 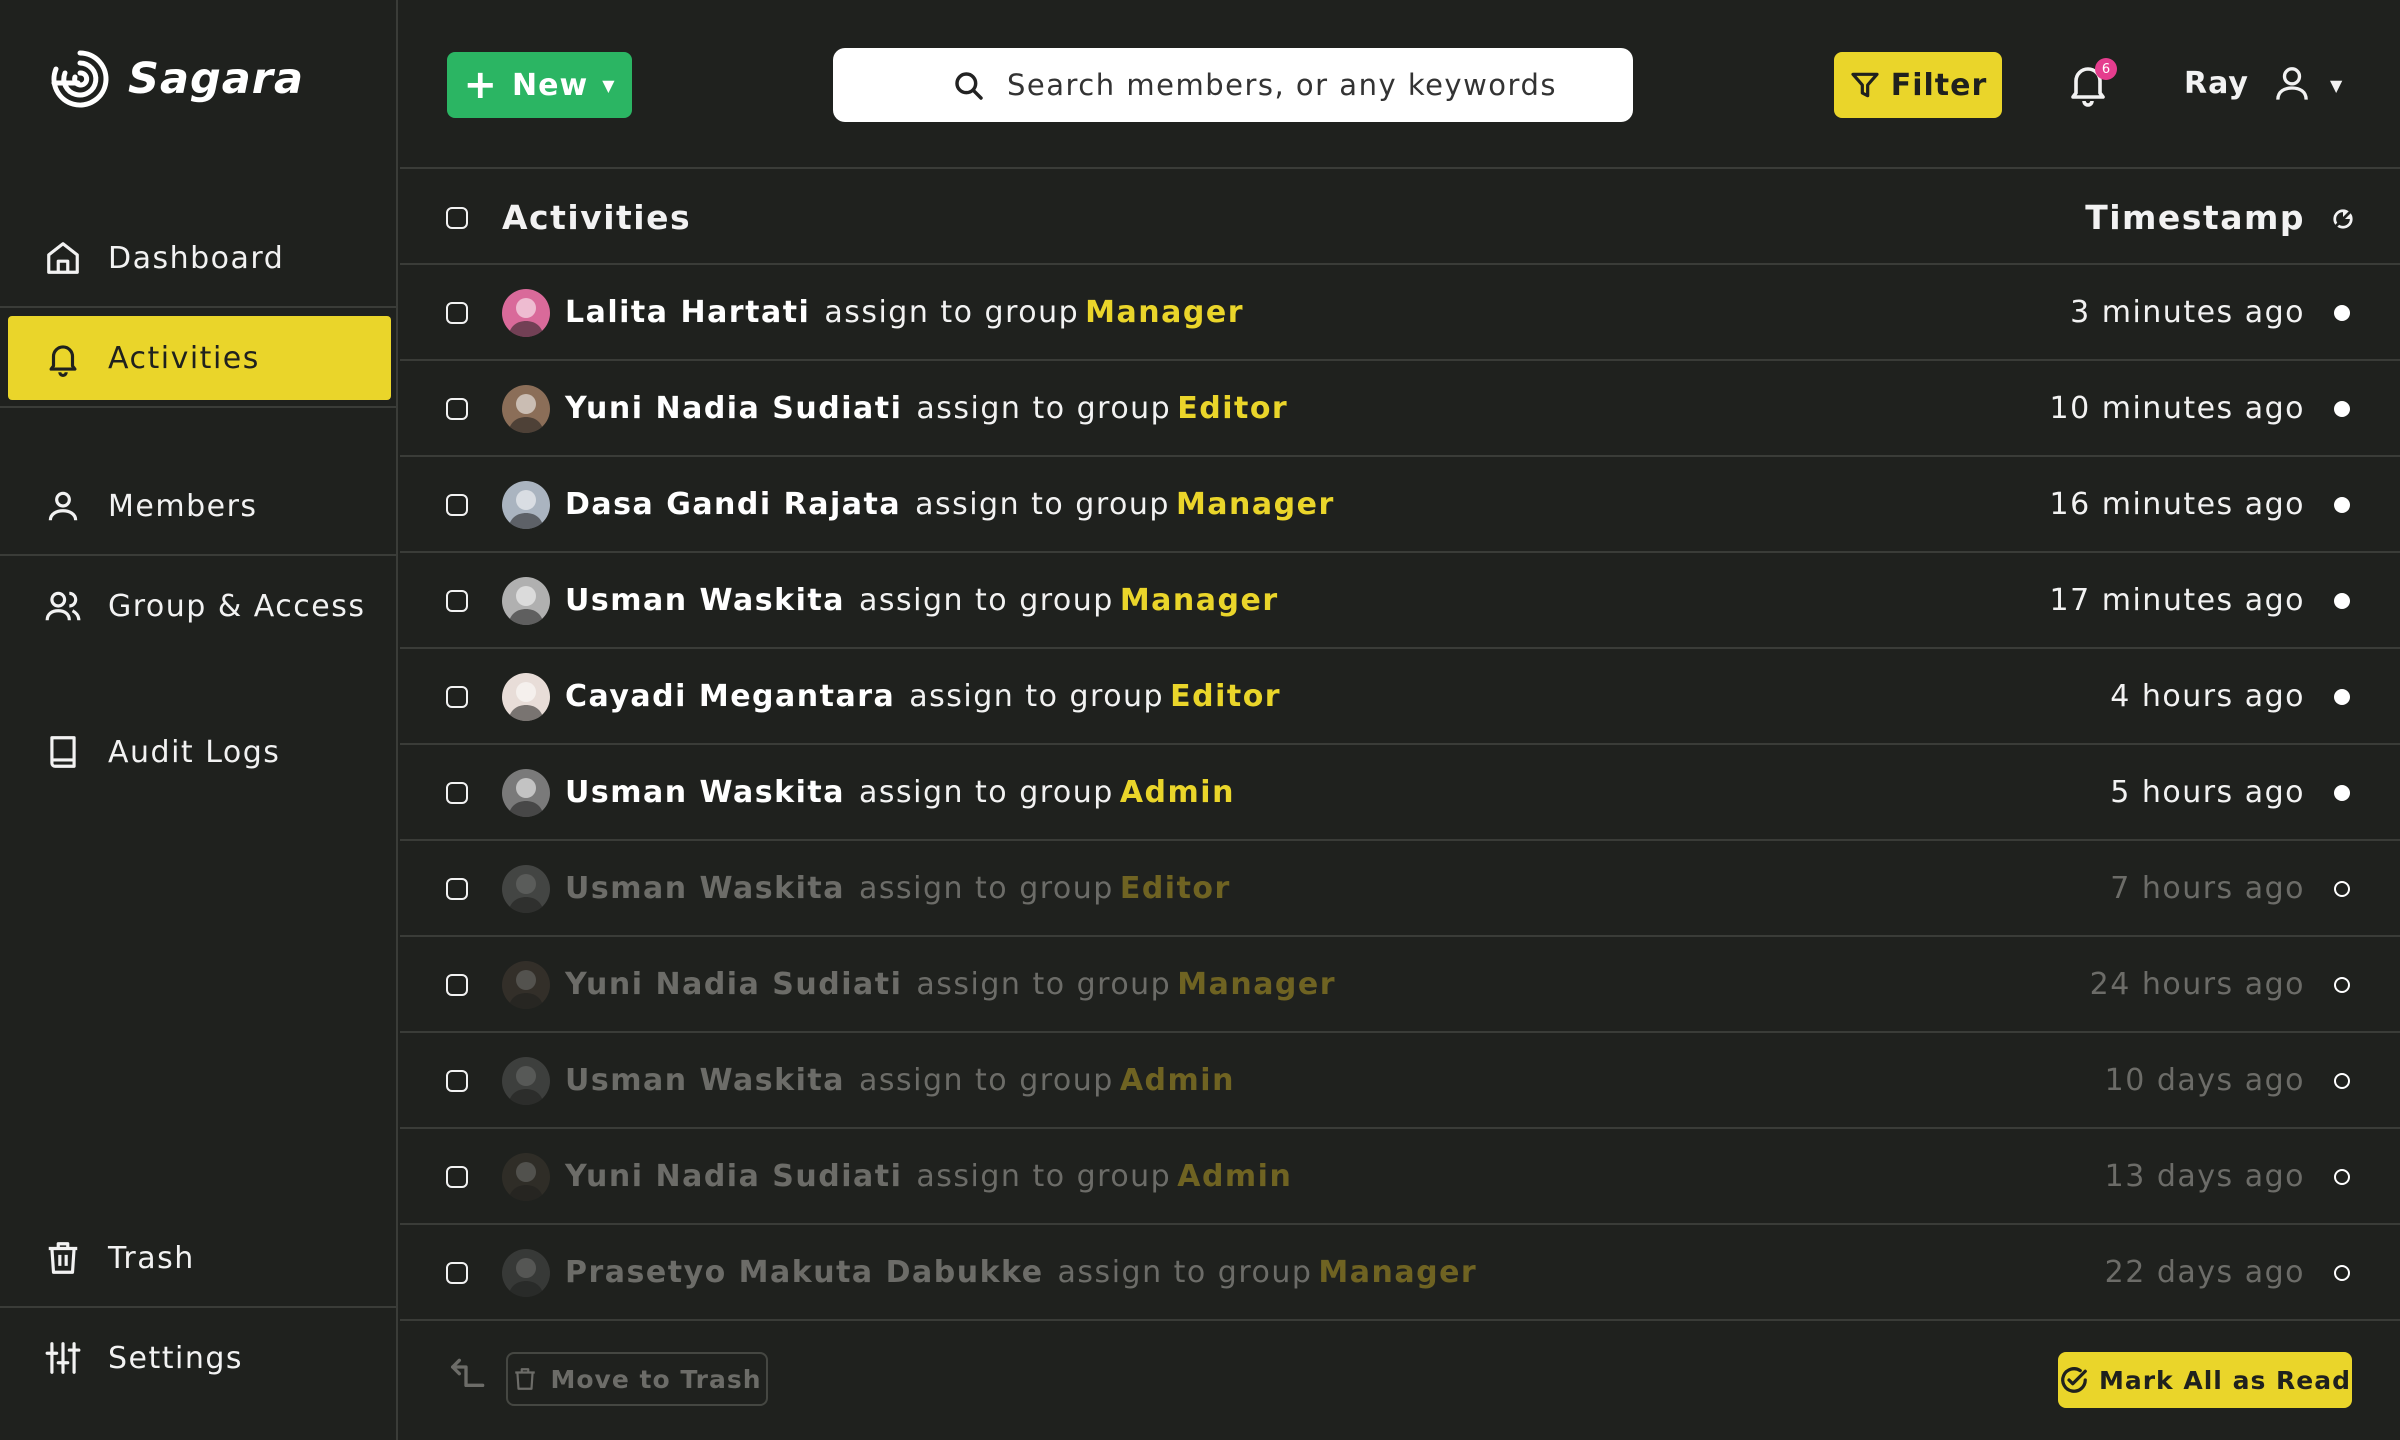 What do you see at coordinates (969, 86) in the screenshot?
I see `search-icon` at bounding box center [969, 86].